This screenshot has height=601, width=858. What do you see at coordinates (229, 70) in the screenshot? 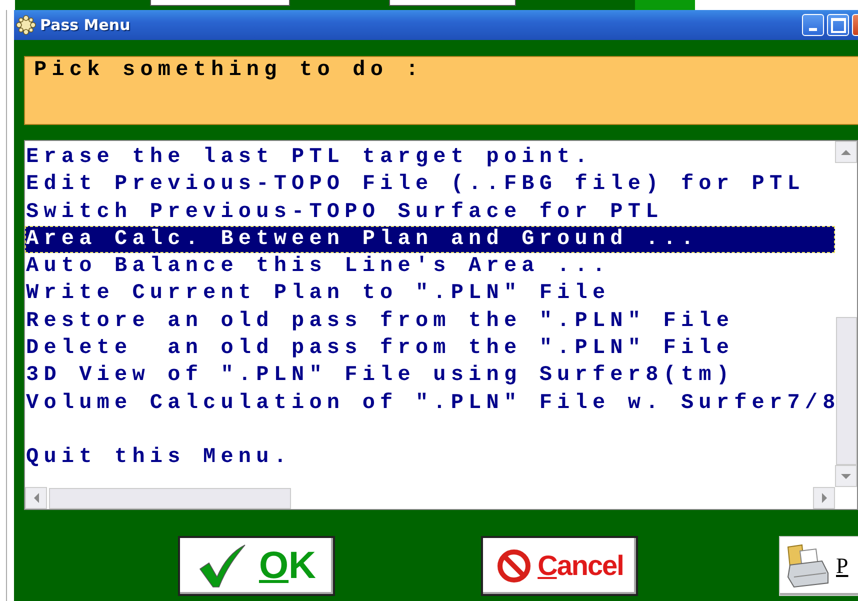
I see `prompt-text: Pick something to do :` at bounding box center [229, 70].